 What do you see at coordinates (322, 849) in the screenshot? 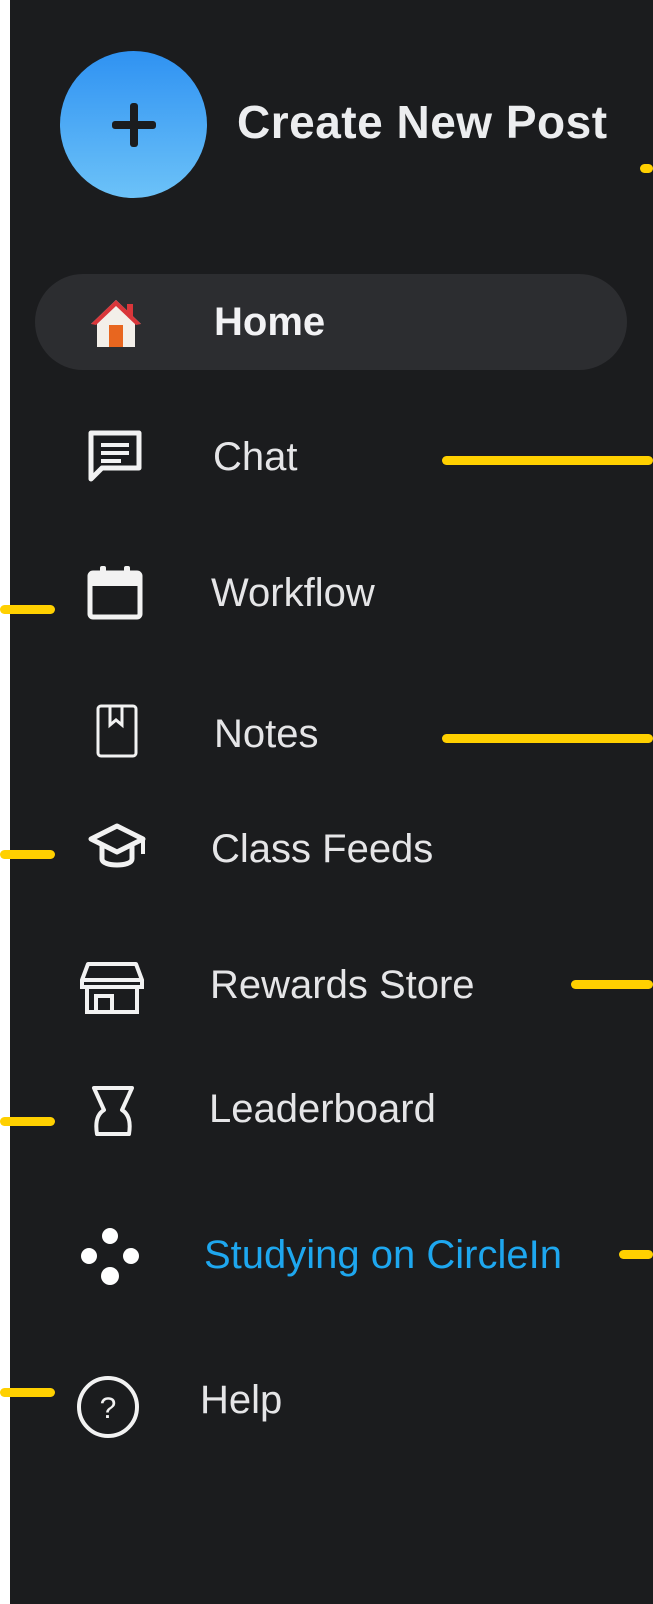
I see `sidebar-item-class-feeds: Class Feeds` at bounding box center [322, 849].